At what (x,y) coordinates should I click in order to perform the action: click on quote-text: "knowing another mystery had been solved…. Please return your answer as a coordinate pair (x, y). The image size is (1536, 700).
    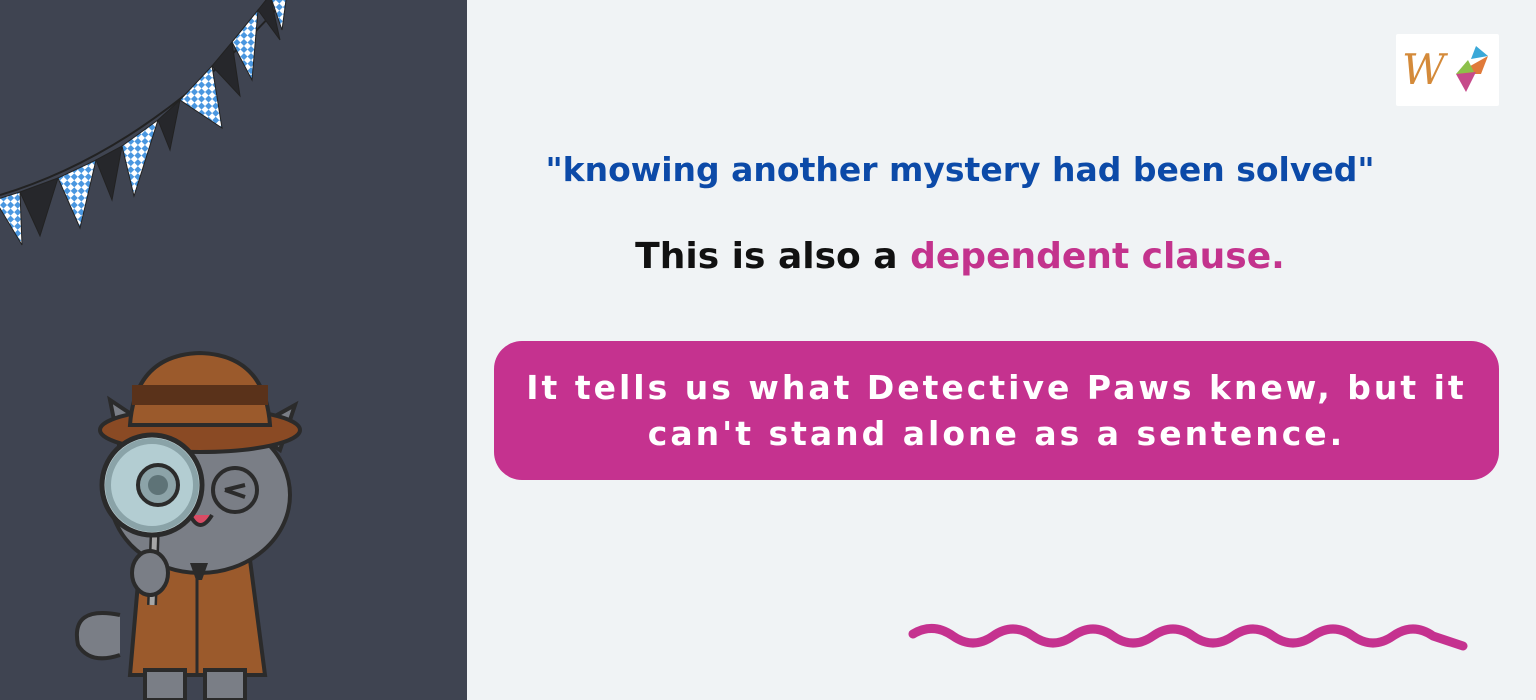
    Looking at the image, I should click on (960, 169).